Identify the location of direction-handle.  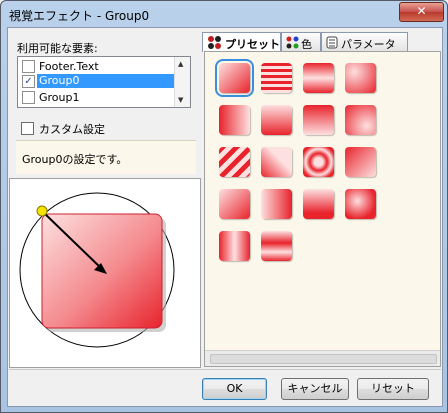
(42, 211).